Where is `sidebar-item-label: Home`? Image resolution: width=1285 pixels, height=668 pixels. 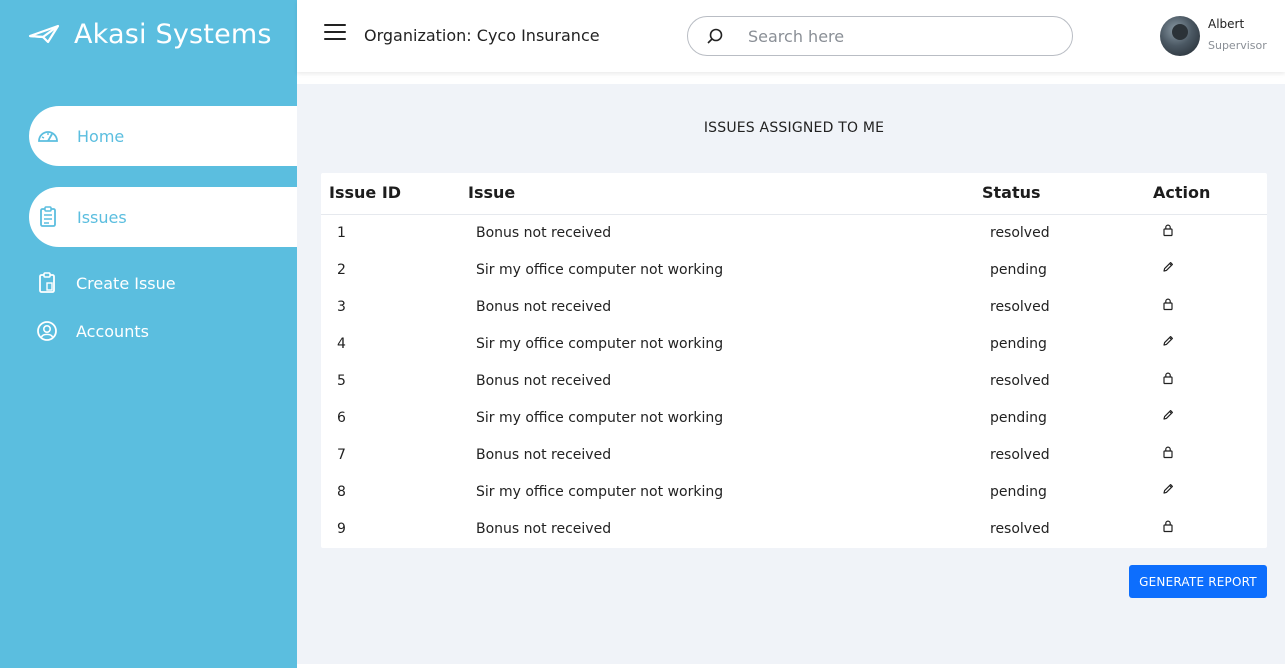
sidebar-item-label: Home is located at coordinates (101, 136).